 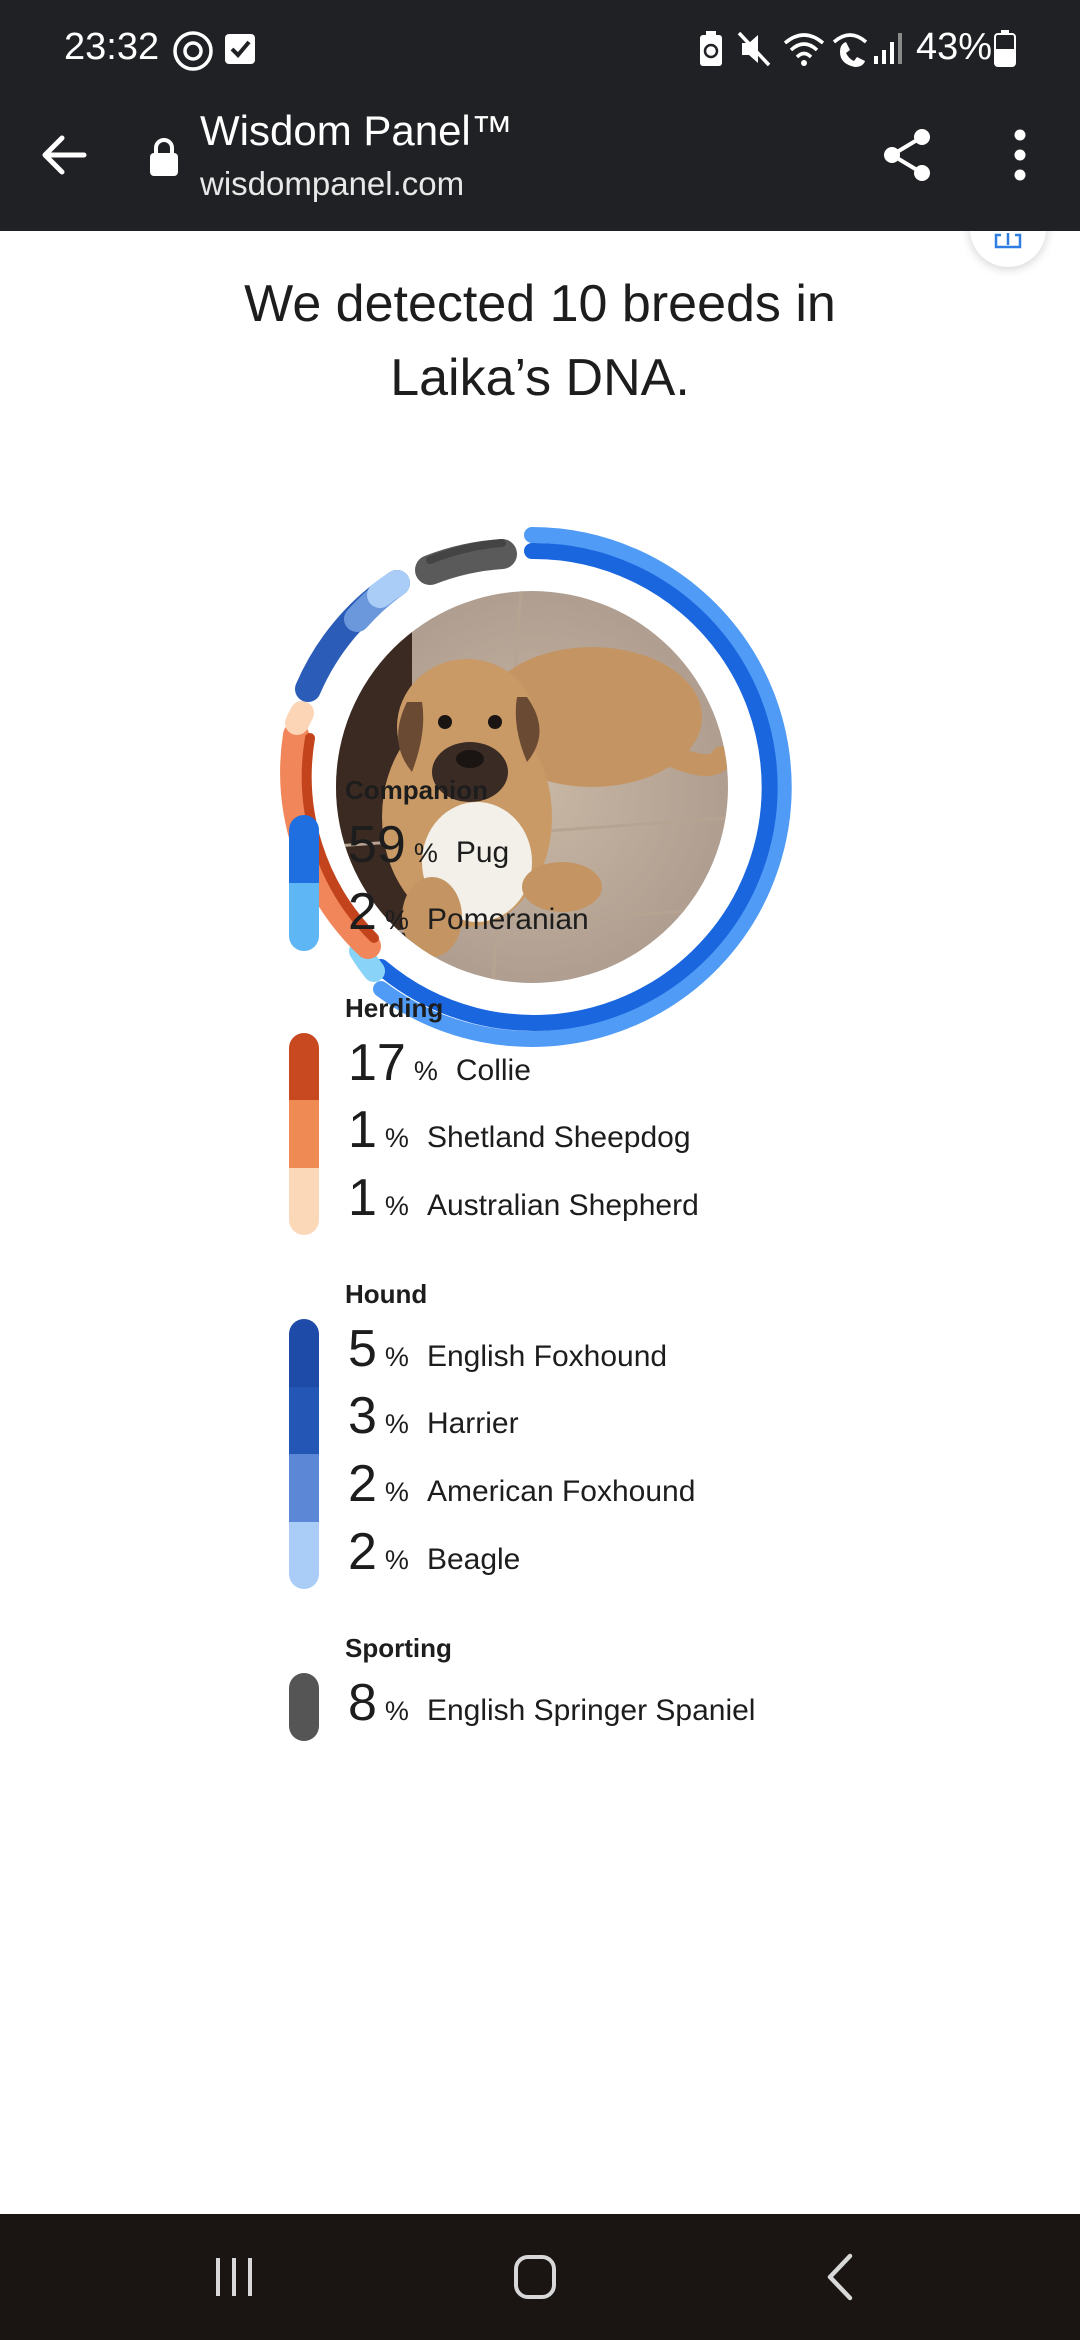 What do you see at coordinates (362, 1703) in the screenshot?
I see `breed-percent: 8` at bounding box center [362, 1703].